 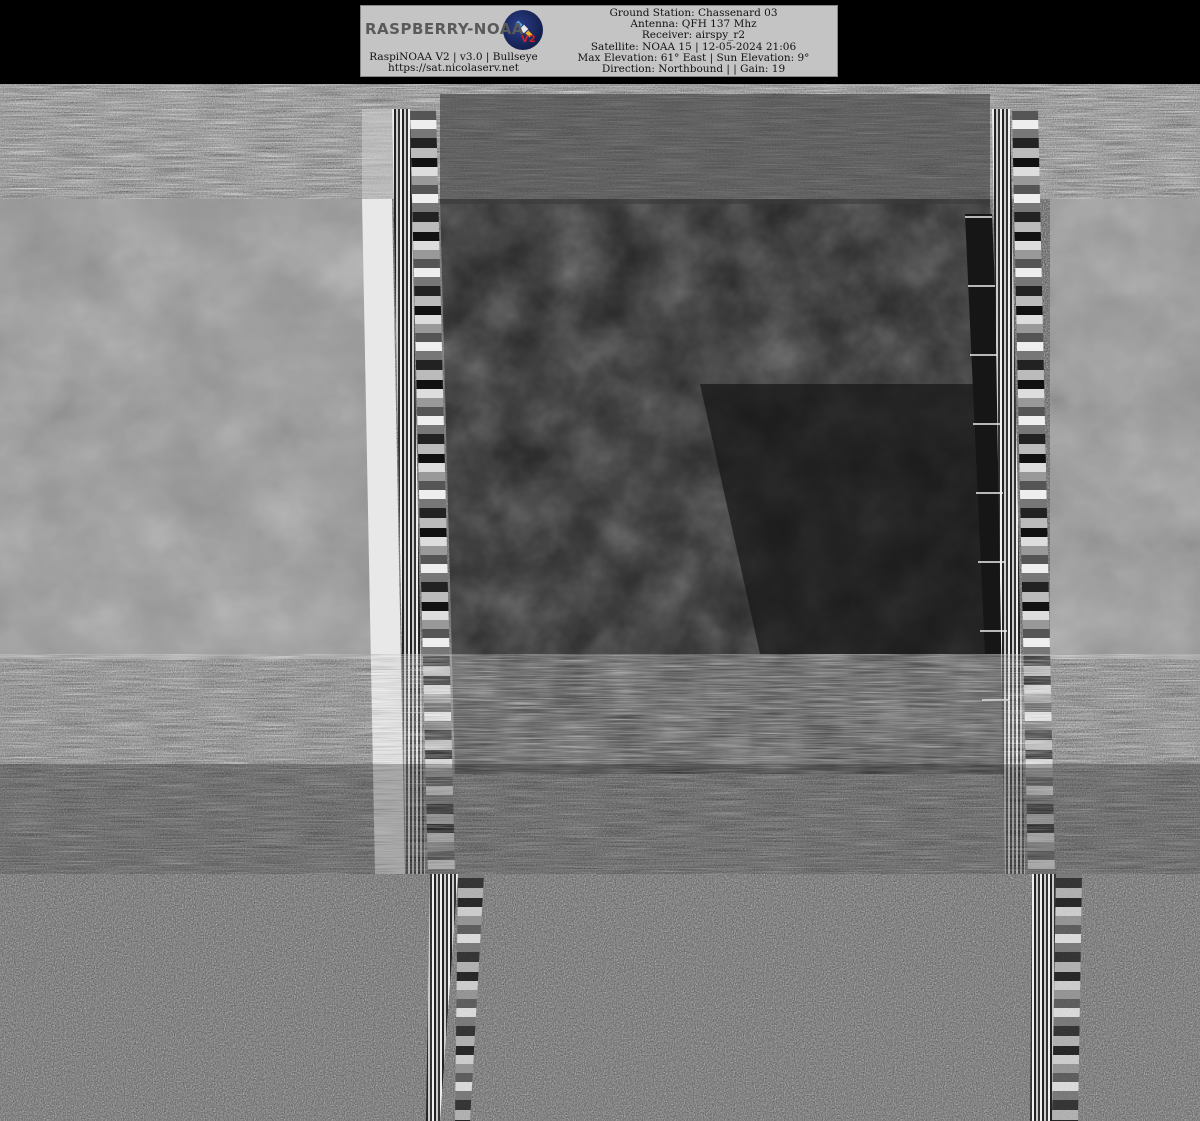 I want to click on right-channel-clouds, so click(x=1125, y=429).